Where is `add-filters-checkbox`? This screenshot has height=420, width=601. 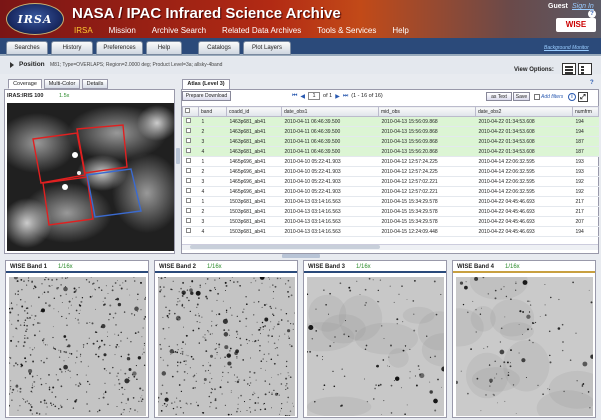
add-filters-checkbox is located at coordinates (537, 97).